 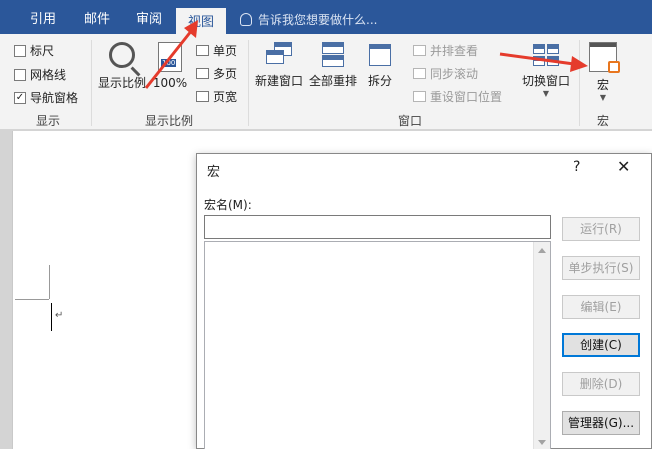 What do you see at coordinates (225, 51) in the screenshot?
I see `one-page-label: 单页` at bounding box center [225, 51].